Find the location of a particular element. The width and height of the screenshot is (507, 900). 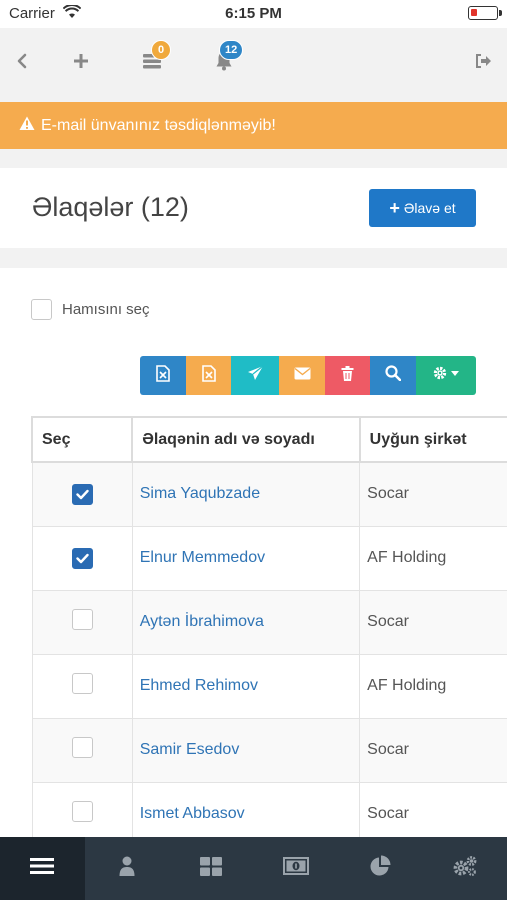

table-row: Sima Yaqubzade Socar is located at coordinates (269, 494).